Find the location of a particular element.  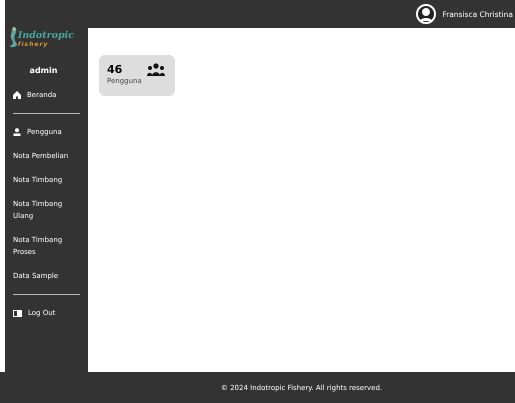

home-icon is located at coordinates (17, 95).